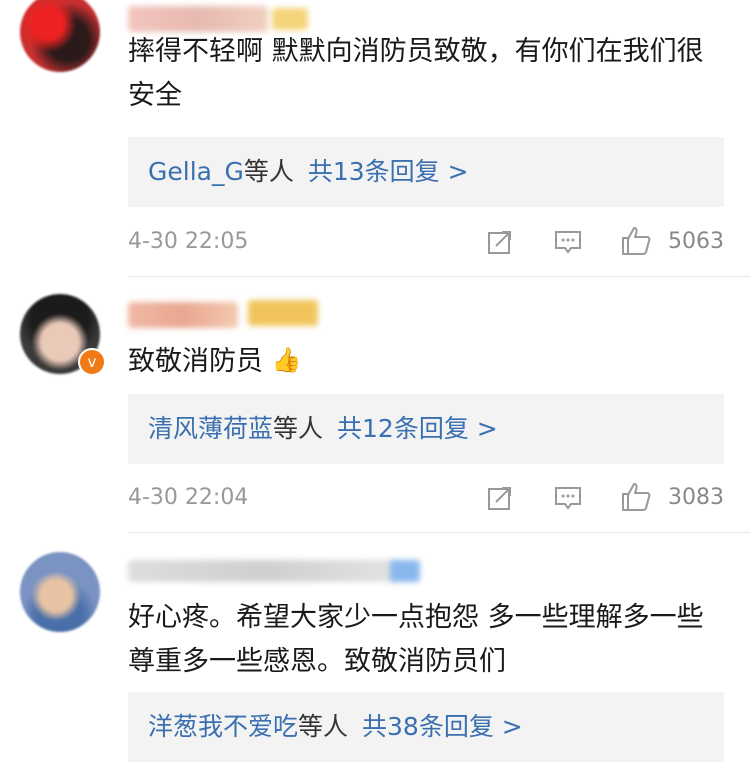  I want to click on replies-preview: Gella_G等人 共13条回复 >, so click(426, 172).